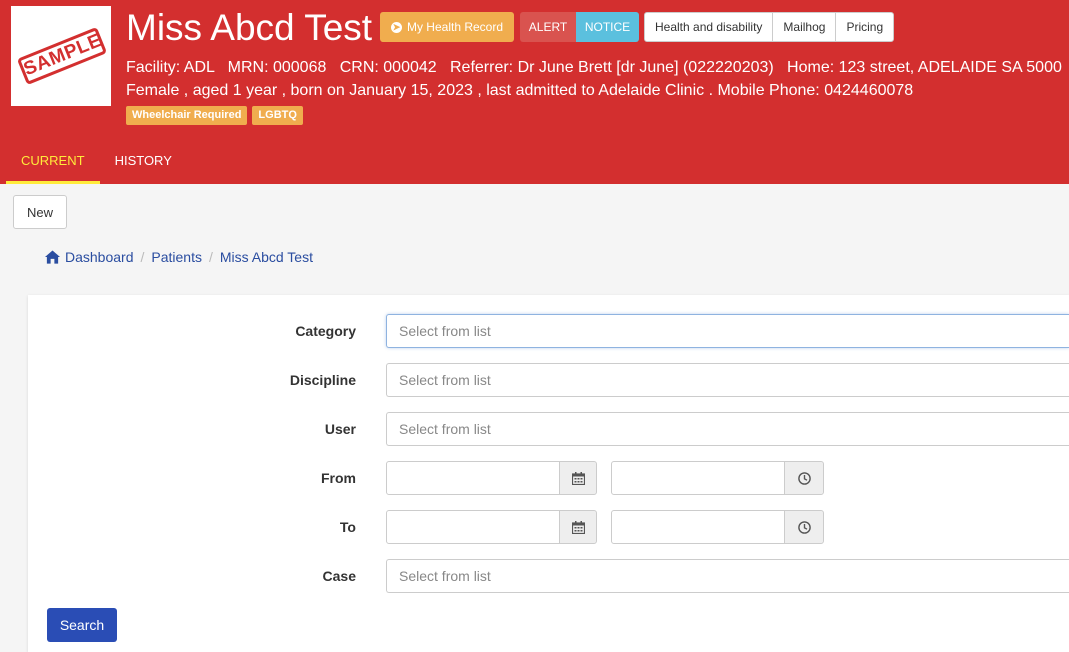 This screenshot has width=1069, height=652. What do you see at coordinates (473, 478) in the screenshot?
I see `from-date-input` at bounding box center [473, 478].